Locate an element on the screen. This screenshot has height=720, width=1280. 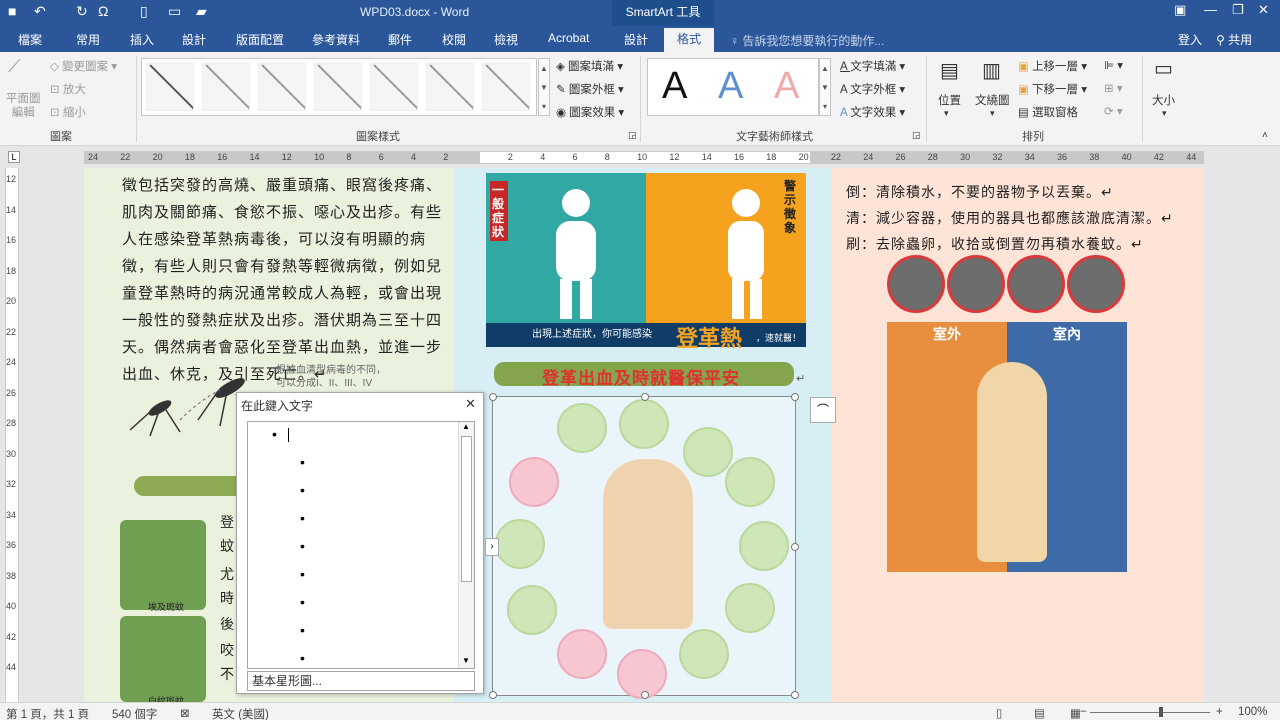
bring-forward-button: ▣ 上移一層 ▾ is located at coordinates (1052, 66).